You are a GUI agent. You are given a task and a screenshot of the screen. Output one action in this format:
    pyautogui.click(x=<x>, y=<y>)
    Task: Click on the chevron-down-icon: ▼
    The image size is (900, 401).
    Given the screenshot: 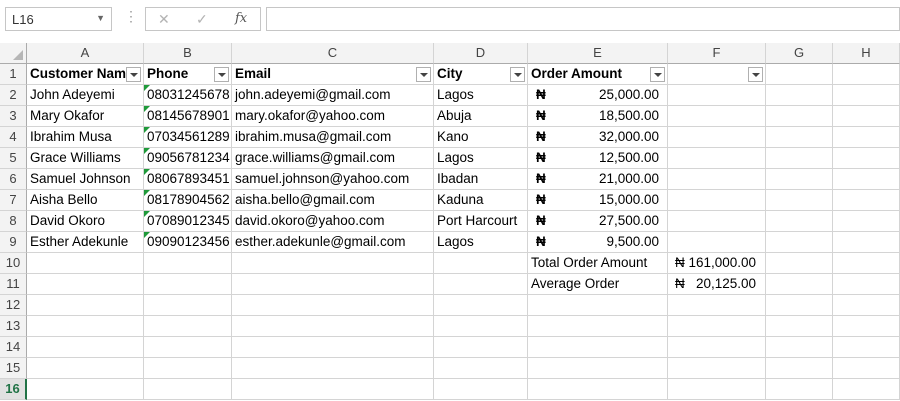 What is the action you would take?
    pyautogui.click(x=100, y=18)
    